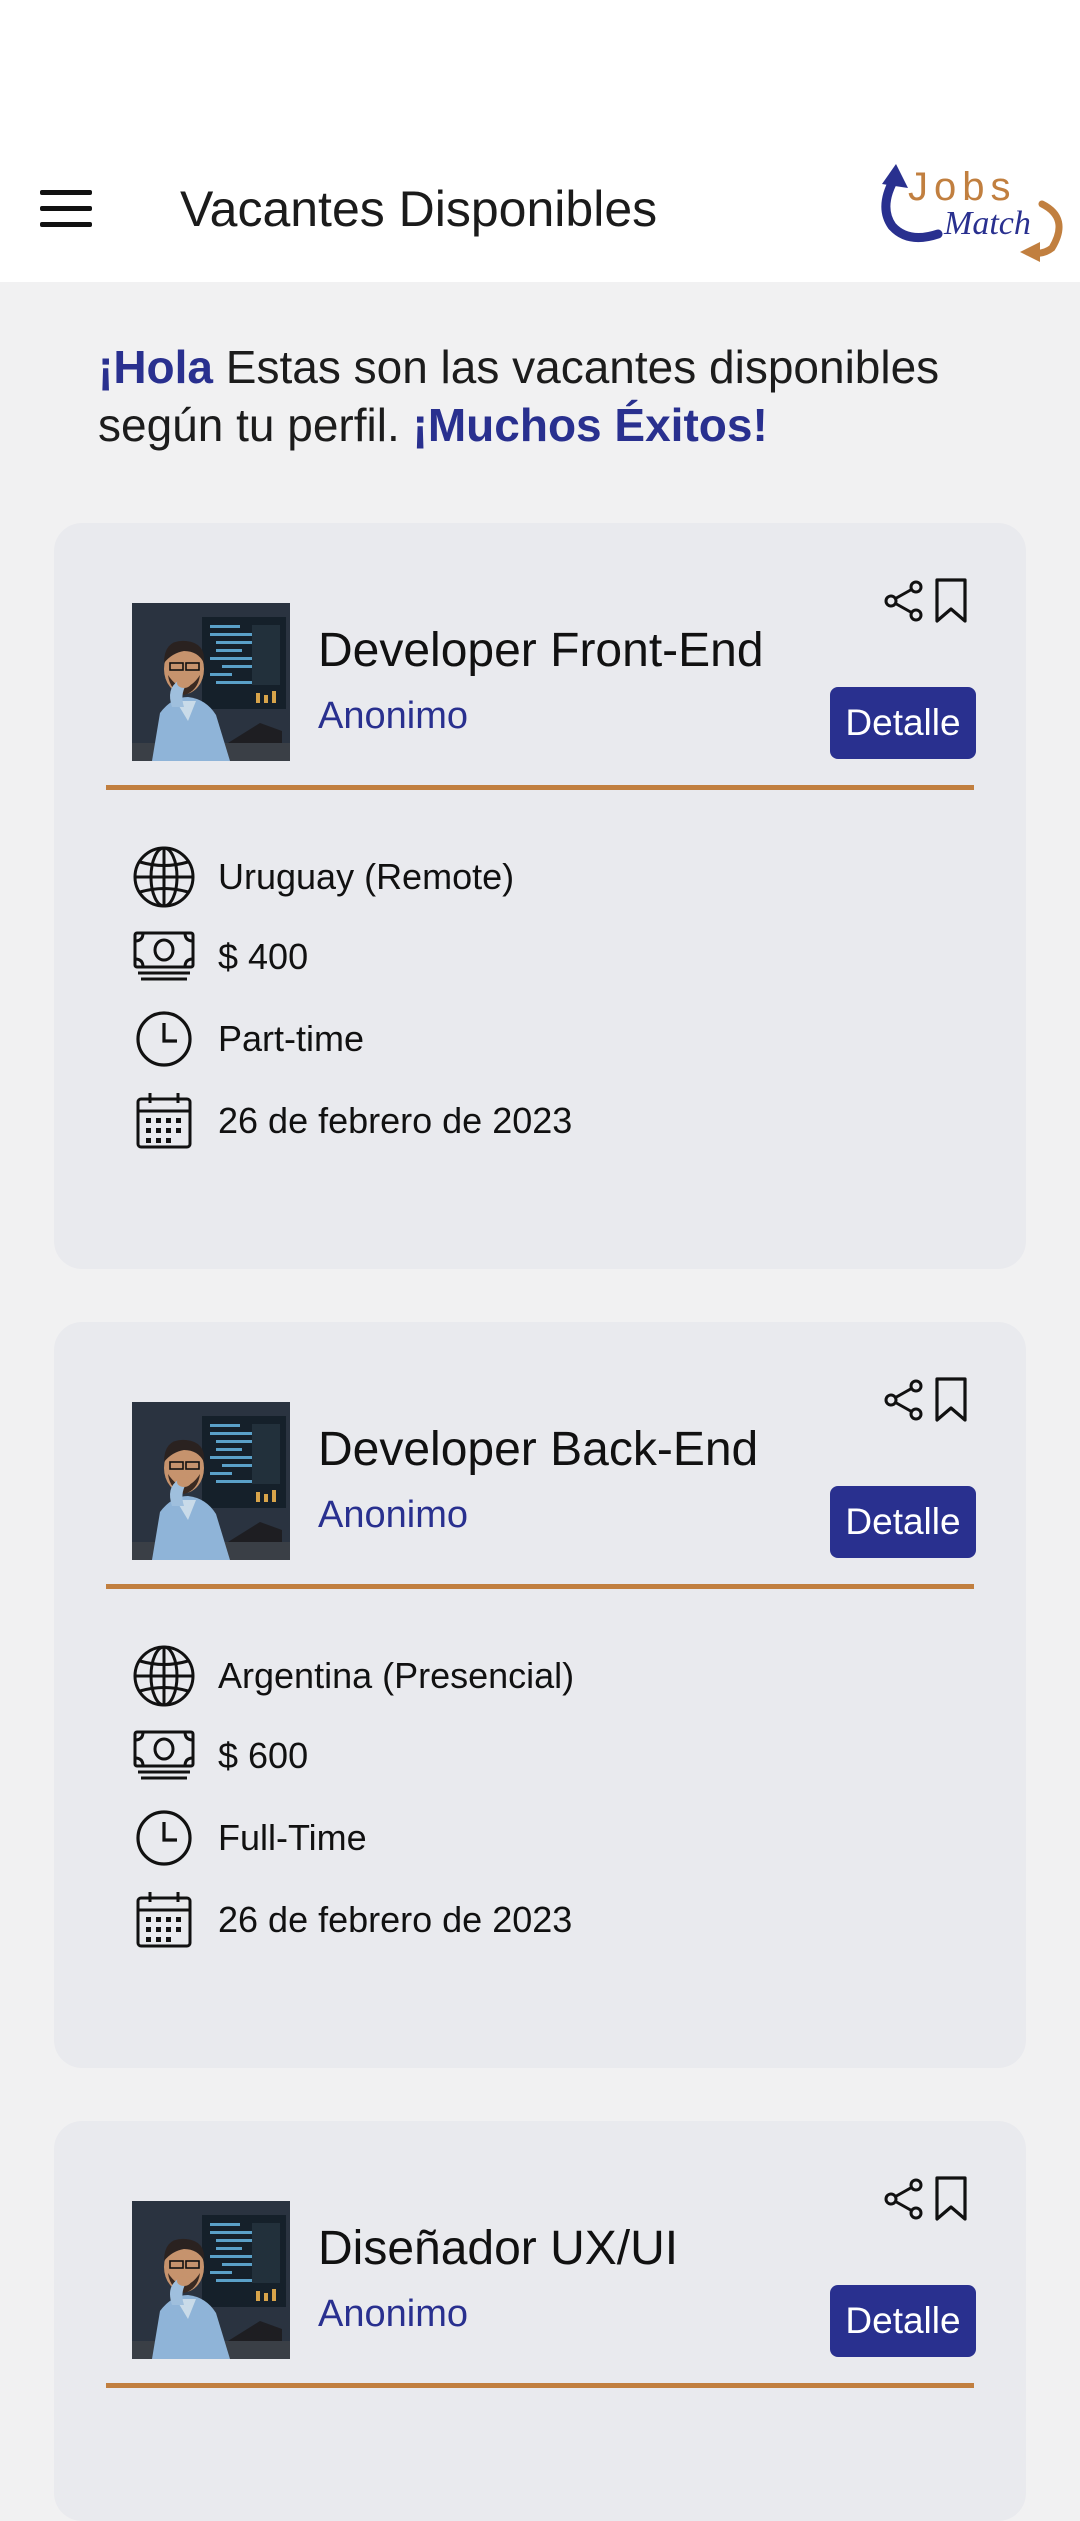  What do you see at coordinates (590, 425) in the screenshot?
I see `intro-closing: ¡Muchos Éxitos!` at bounding box center [590, 425].